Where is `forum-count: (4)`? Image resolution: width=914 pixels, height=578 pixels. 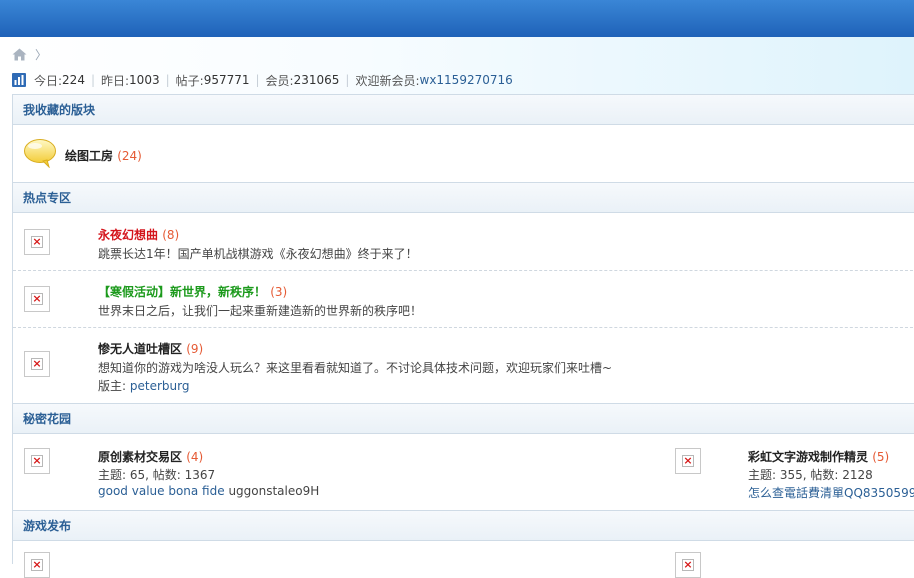 forum-count: (4) is located at coordinates (195, 457).